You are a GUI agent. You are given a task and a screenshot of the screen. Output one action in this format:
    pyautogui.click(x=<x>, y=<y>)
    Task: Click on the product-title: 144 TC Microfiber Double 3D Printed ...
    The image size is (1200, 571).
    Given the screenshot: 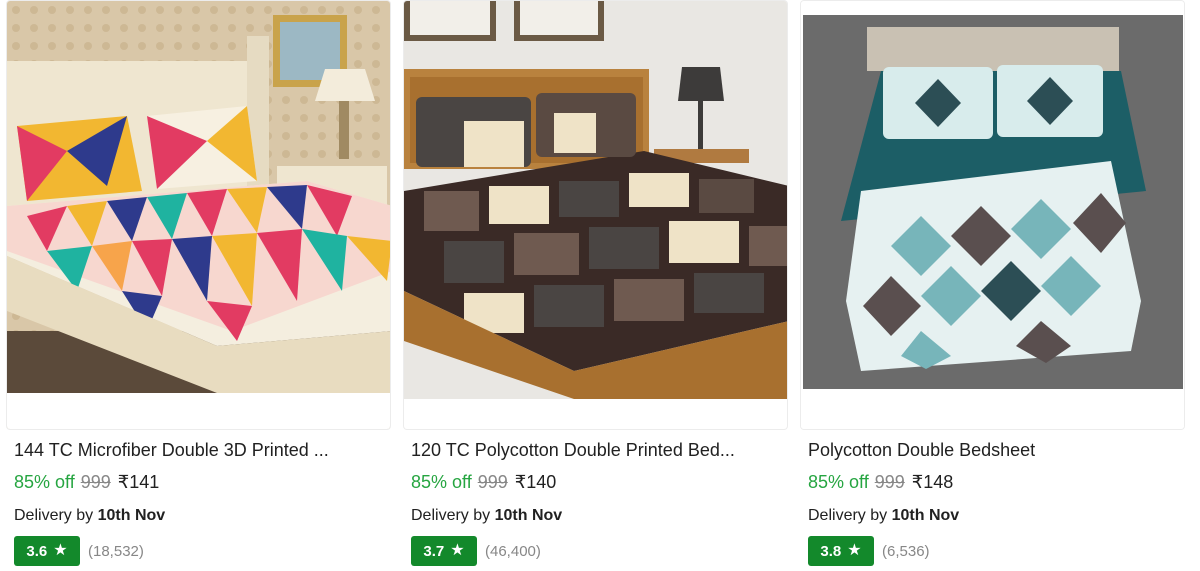 What is the action you would take?
    pyautogui.click(x=199, y=450)
    